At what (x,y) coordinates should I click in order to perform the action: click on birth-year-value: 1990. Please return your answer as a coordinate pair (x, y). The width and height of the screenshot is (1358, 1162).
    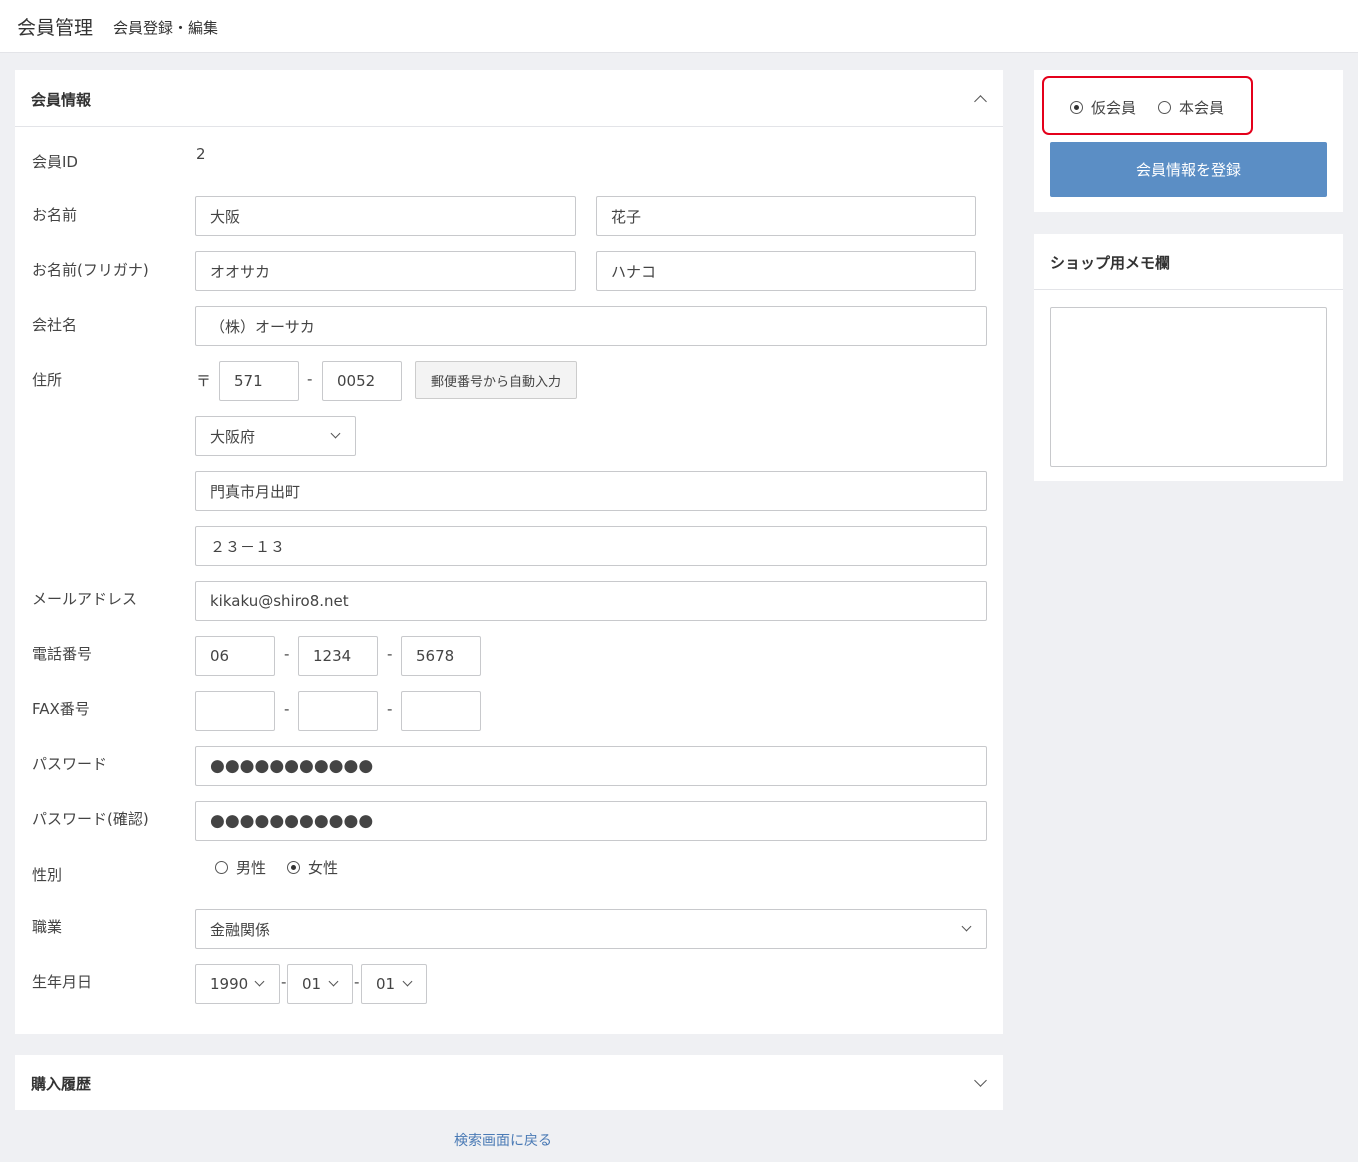
    Looking at the image, I should click on (229, 984).